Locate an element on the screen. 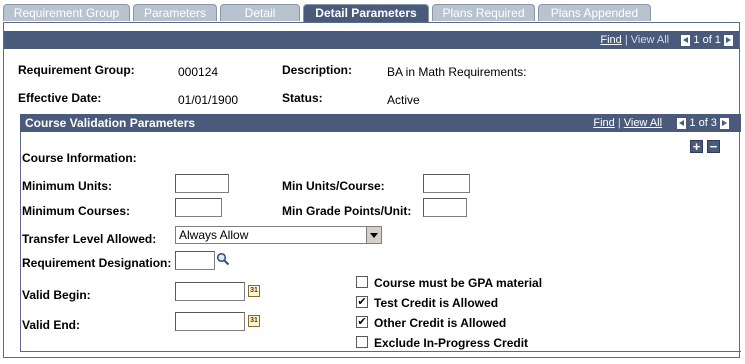 This screenshot has height=364, width=745. course-information-heading: Course Information: is located at coordinates (79, 158).